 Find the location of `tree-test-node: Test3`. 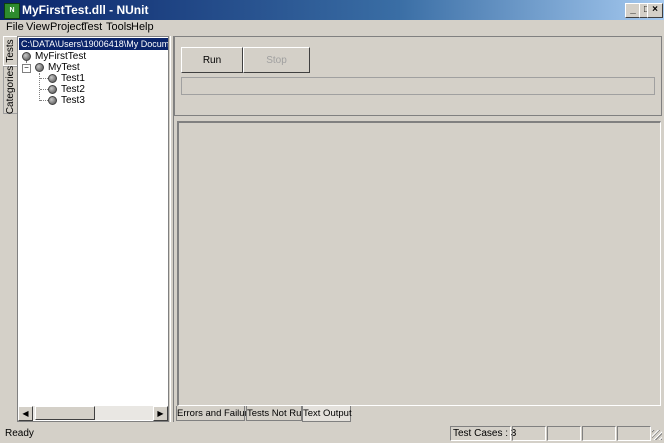

tree-test-node: Test3 is located at coordinates (73, 100).